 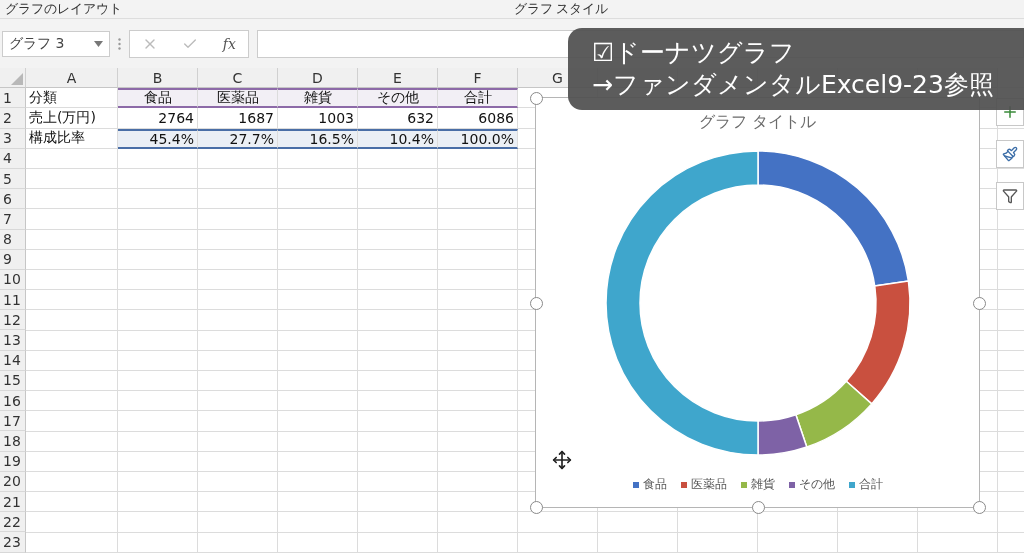 I want to click on name-box: グラフ 3, so click(x=56, y=43).